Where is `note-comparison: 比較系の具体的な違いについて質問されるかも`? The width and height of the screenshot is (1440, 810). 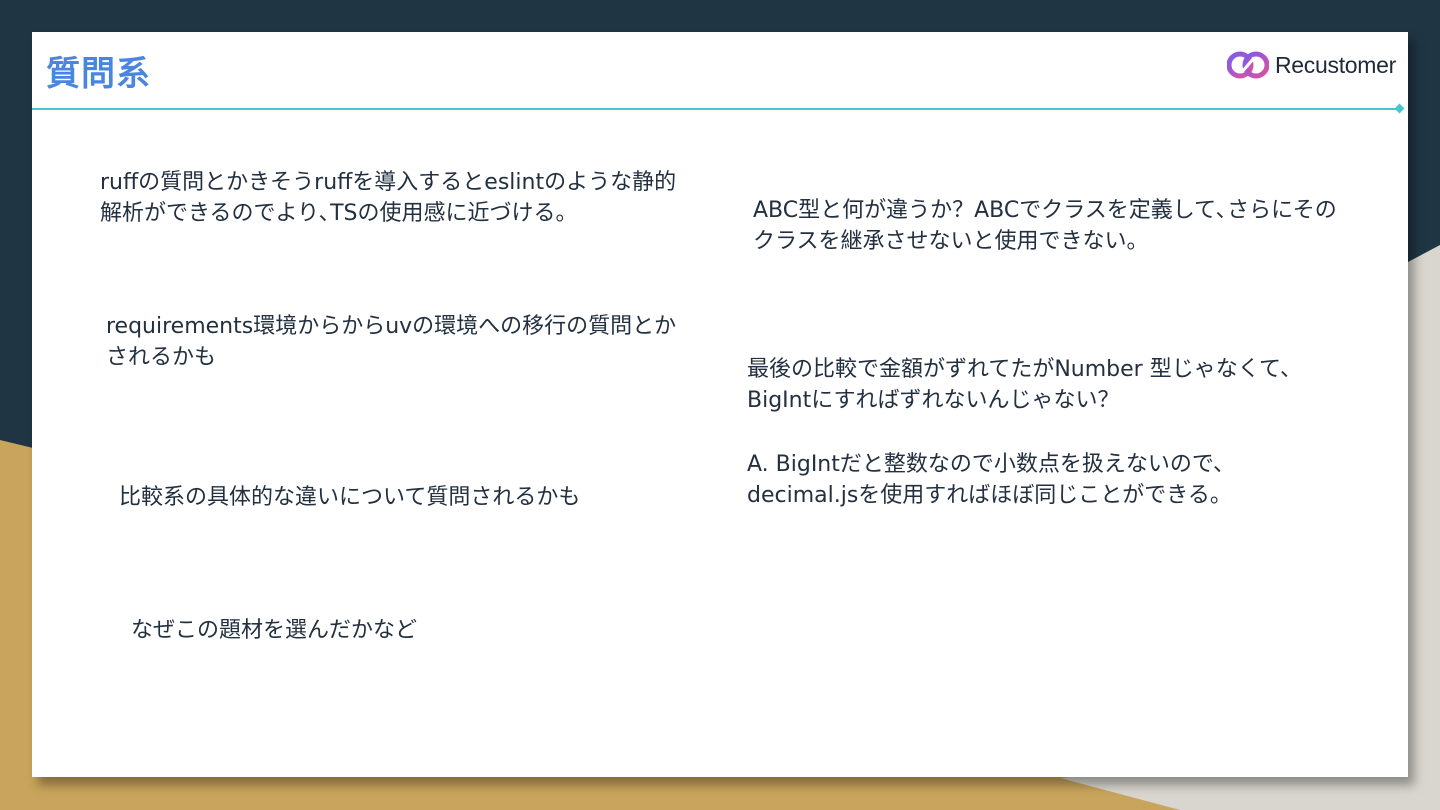 note-comparison: 比較系の具体的な違いについて質問されるかも is located at coordinates (349, 497).